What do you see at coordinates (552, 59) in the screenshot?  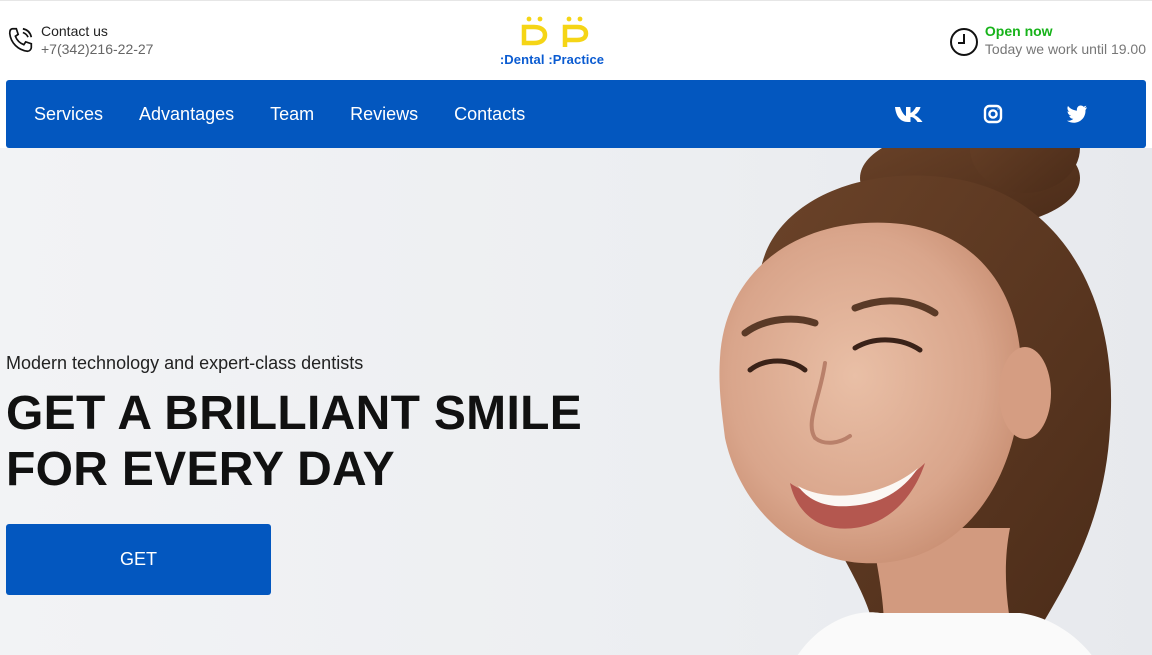 I see `logo-name: :Dental :Practice` at bounding box center [552, 59].